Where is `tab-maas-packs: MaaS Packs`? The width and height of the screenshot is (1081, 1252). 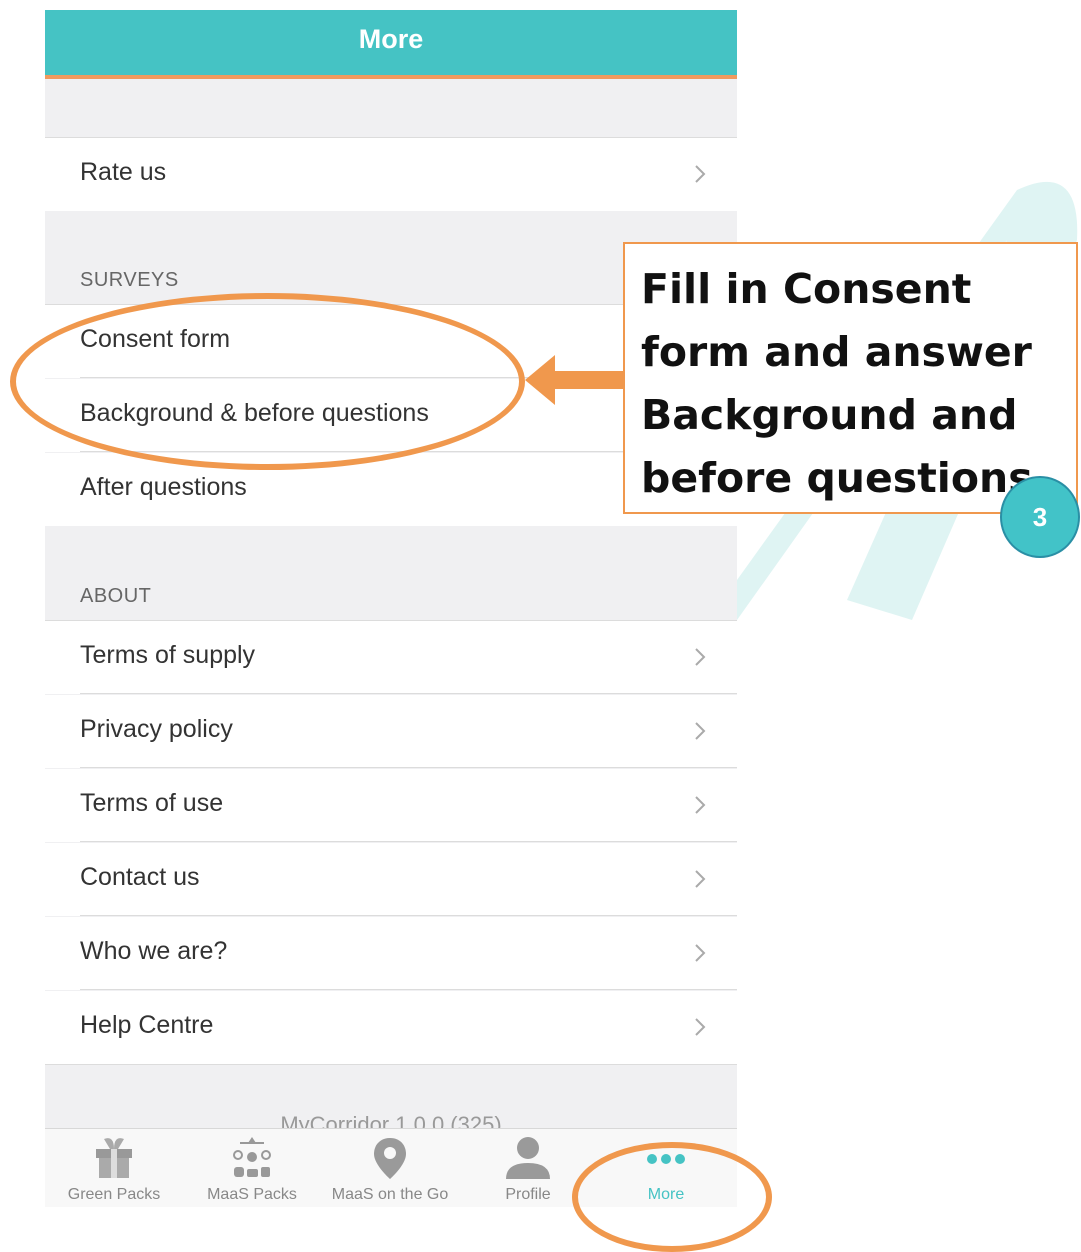
tab-maas-packs: MaaS Packs is located at coordinates (252, 1168).